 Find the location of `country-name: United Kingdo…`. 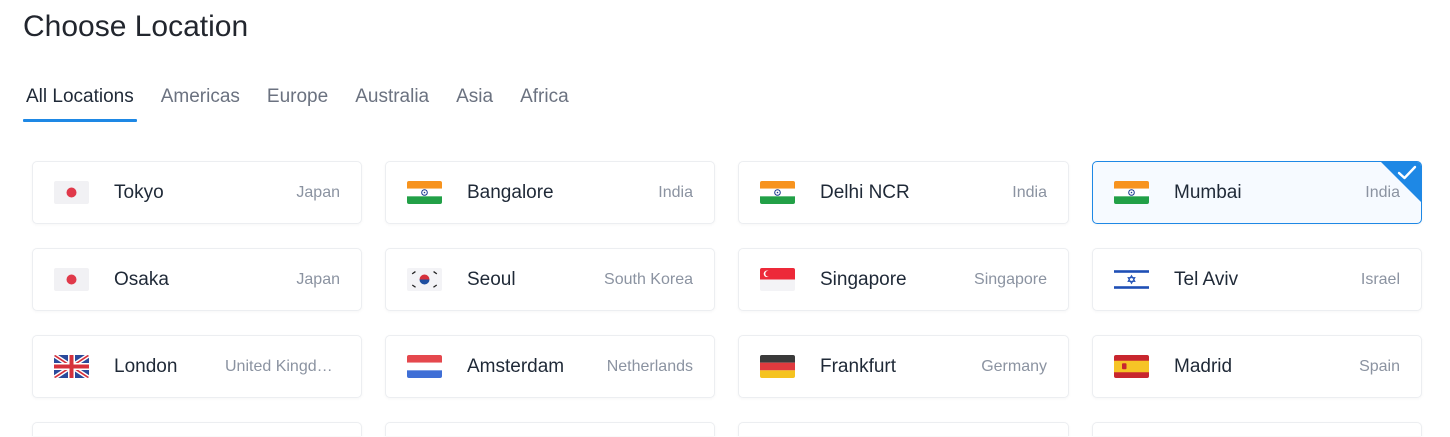

country-name: United Kingdo… is located at coordinates (282, 366).